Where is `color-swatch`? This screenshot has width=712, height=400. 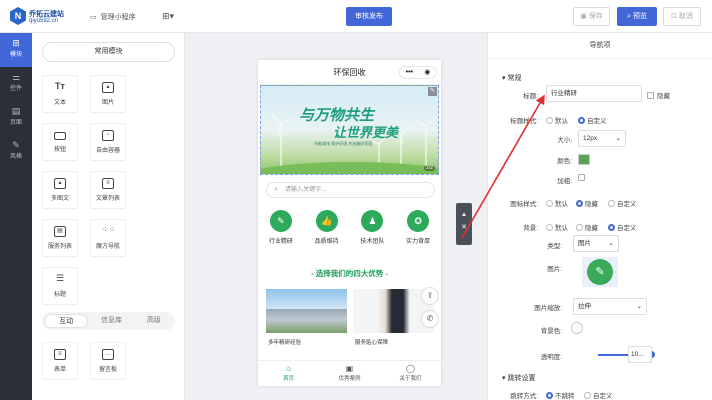
color-swatch is located at coordinates (584, 159).